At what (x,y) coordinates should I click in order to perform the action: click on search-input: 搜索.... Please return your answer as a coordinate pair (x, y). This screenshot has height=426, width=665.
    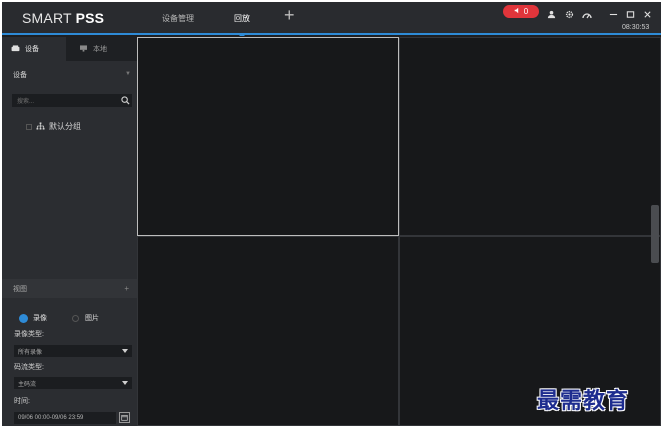
    Looking at the image, I should click on (72, 100).